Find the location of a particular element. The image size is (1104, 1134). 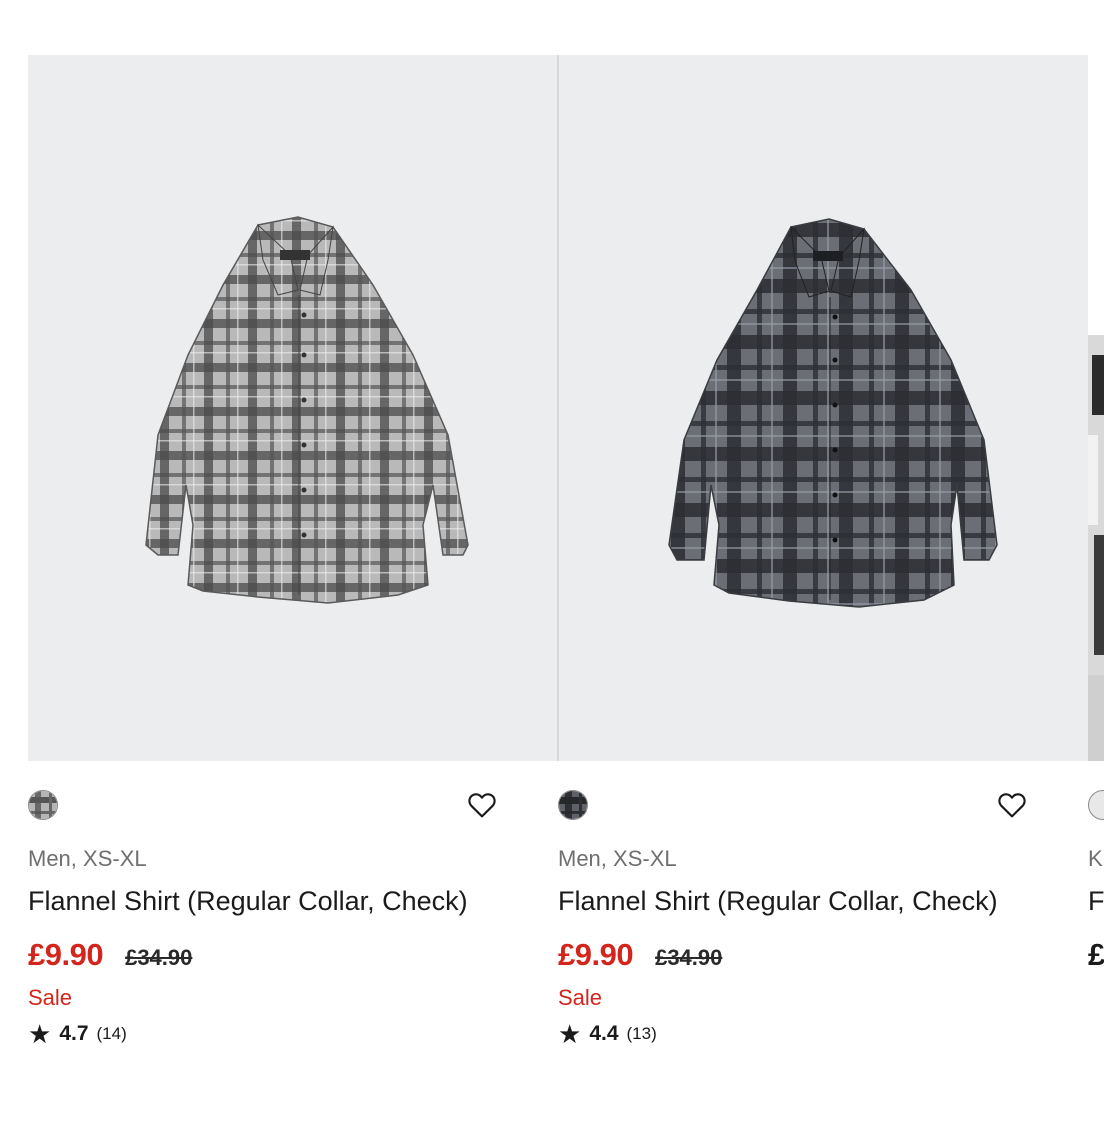

price: £ is located at coordinates (1096, 954).